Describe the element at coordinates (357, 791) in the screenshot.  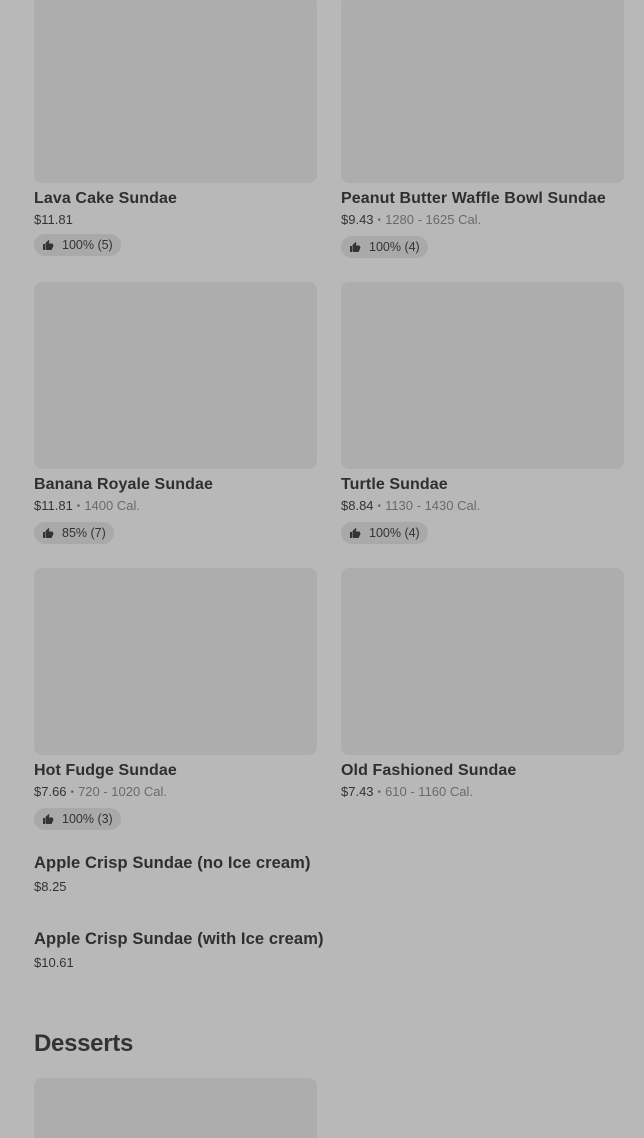
I see `item-price: $7.43` at that location.